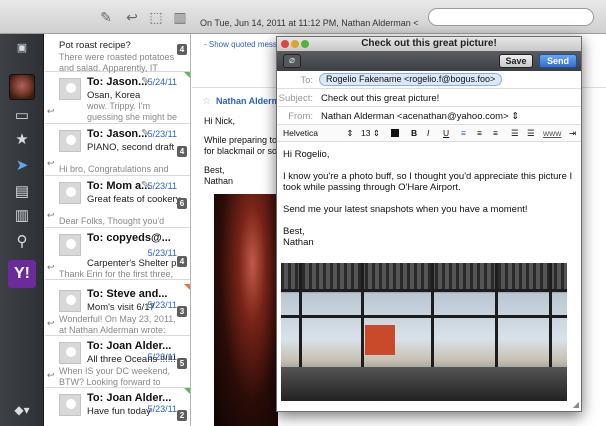 The image size is (606, 426). Describe the element at coordinates (295, 44) in the screenshot. I see `minimize-icon` at that location.